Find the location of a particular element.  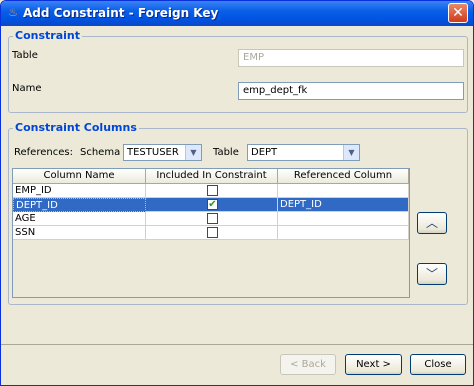

included-cell: ✔ is located at coordinates (212, 205).